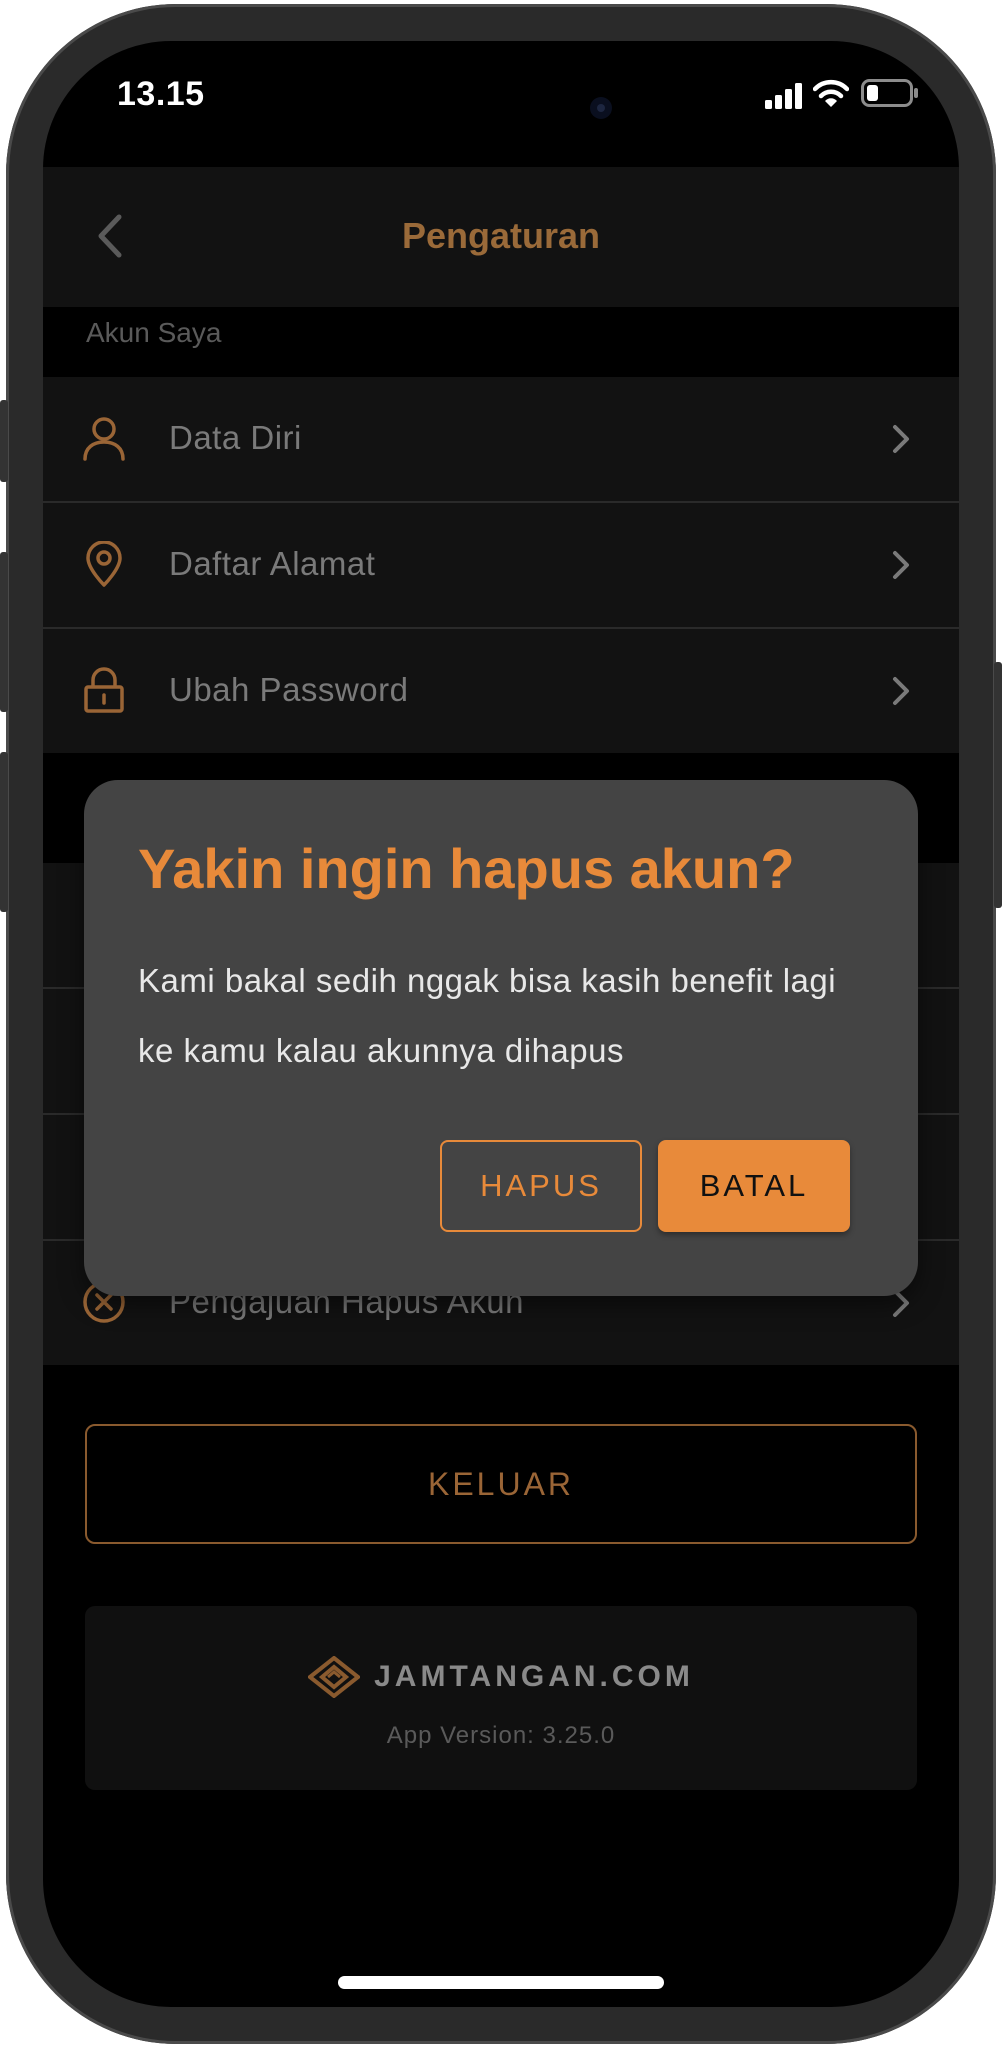  I want to click on section-label: Akun Saya, so click(154, 332).